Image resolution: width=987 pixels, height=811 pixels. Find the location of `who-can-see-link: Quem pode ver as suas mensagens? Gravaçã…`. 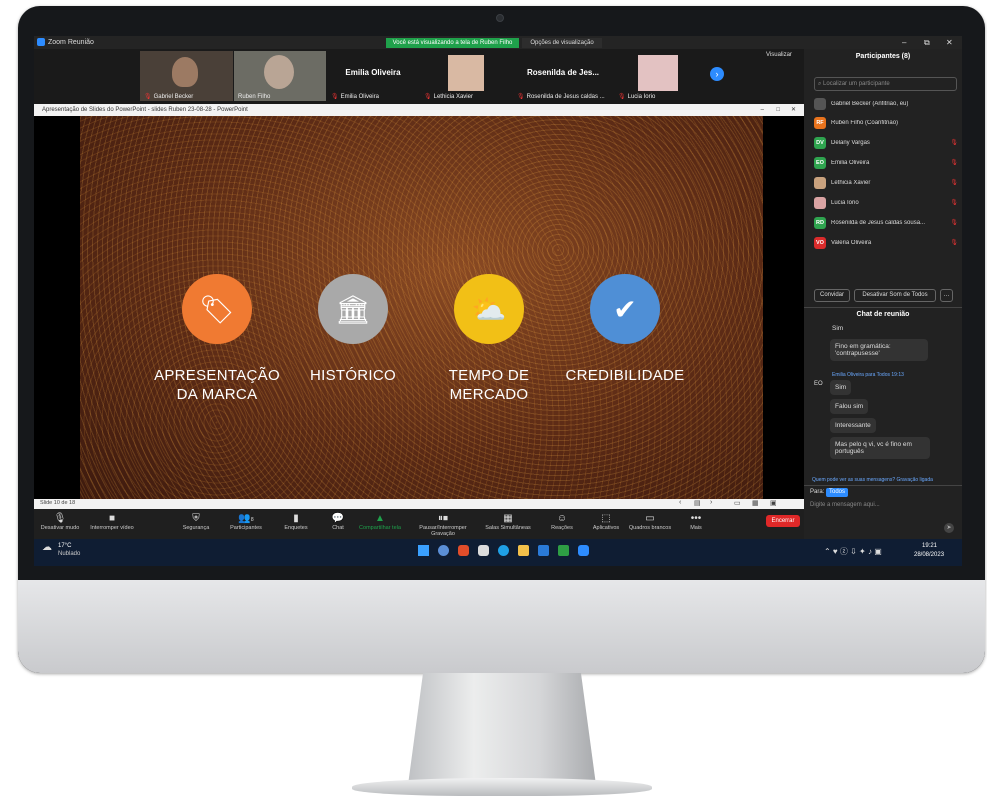

who-can-see-link: Quem pode ver as suas mensagens? Gravaçã… is located at coordinates (872, 480).